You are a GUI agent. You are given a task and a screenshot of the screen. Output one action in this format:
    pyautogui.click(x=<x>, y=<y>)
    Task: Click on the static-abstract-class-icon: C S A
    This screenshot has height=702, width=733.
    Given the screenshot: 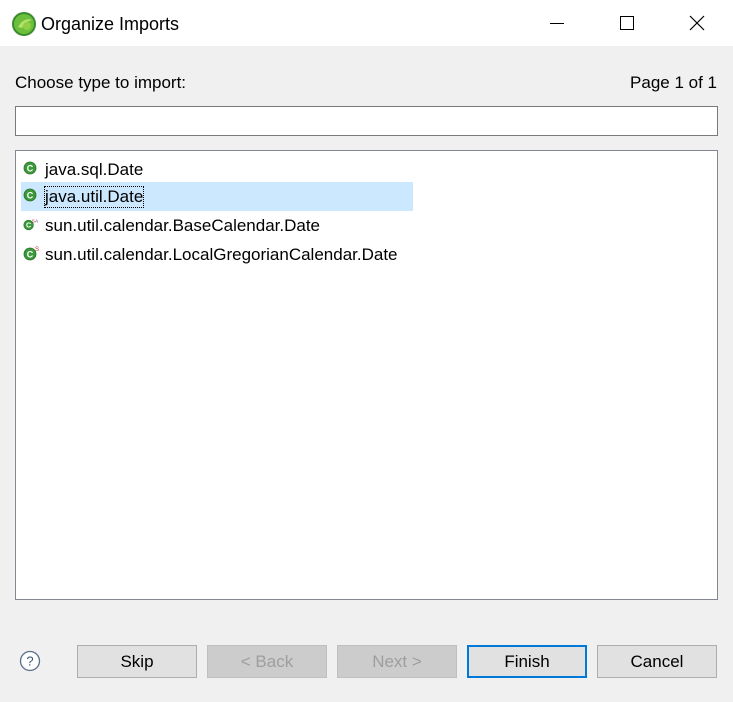 What is the action you would take?
    pyautogui.click(x=31, y=225)
    